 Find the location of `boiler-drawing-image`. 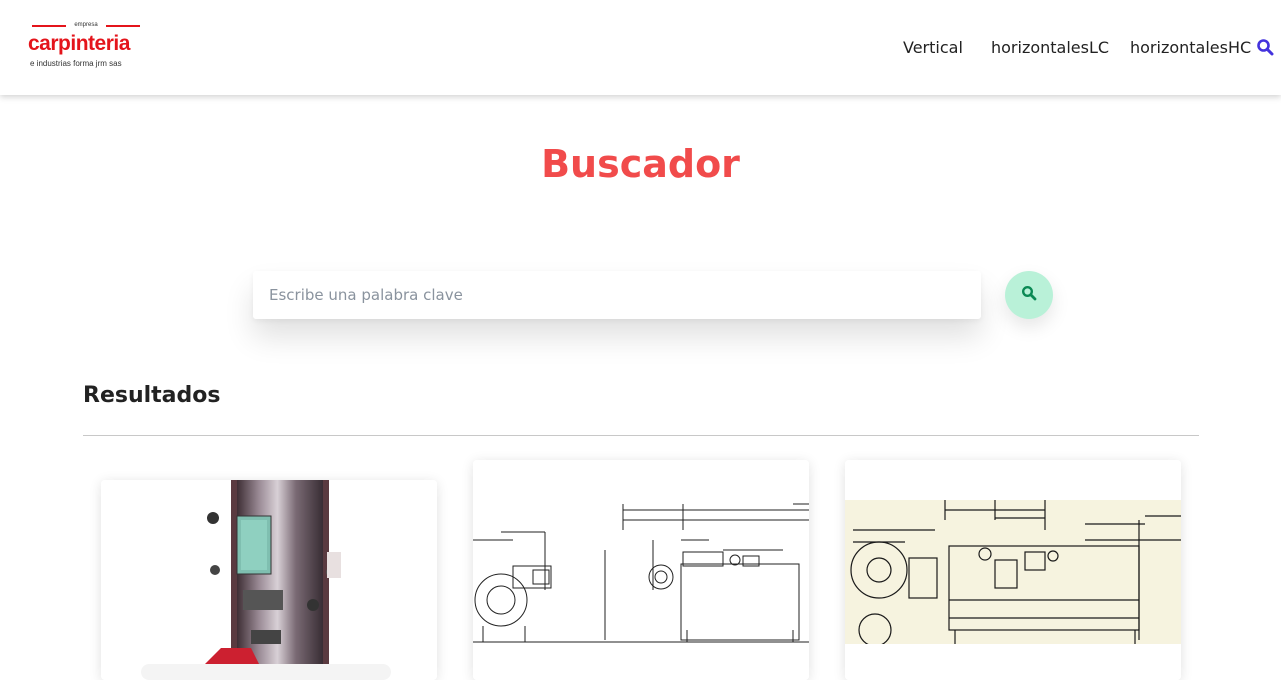

boiler-drawing-image is located at coordinates (641, 570).